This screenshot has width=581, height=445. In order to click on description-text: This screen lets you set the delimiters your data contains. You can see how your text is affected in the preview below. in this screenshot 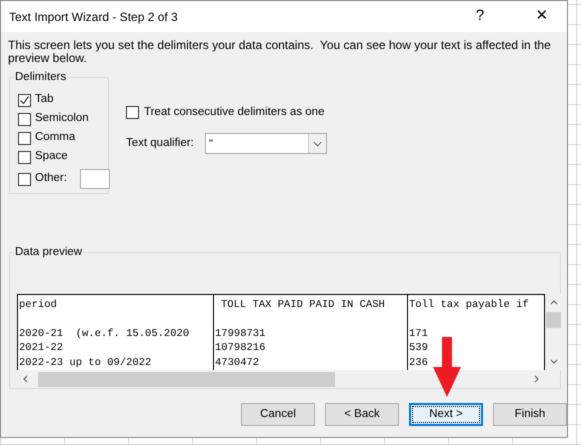, I will do `click(279, 51)`.